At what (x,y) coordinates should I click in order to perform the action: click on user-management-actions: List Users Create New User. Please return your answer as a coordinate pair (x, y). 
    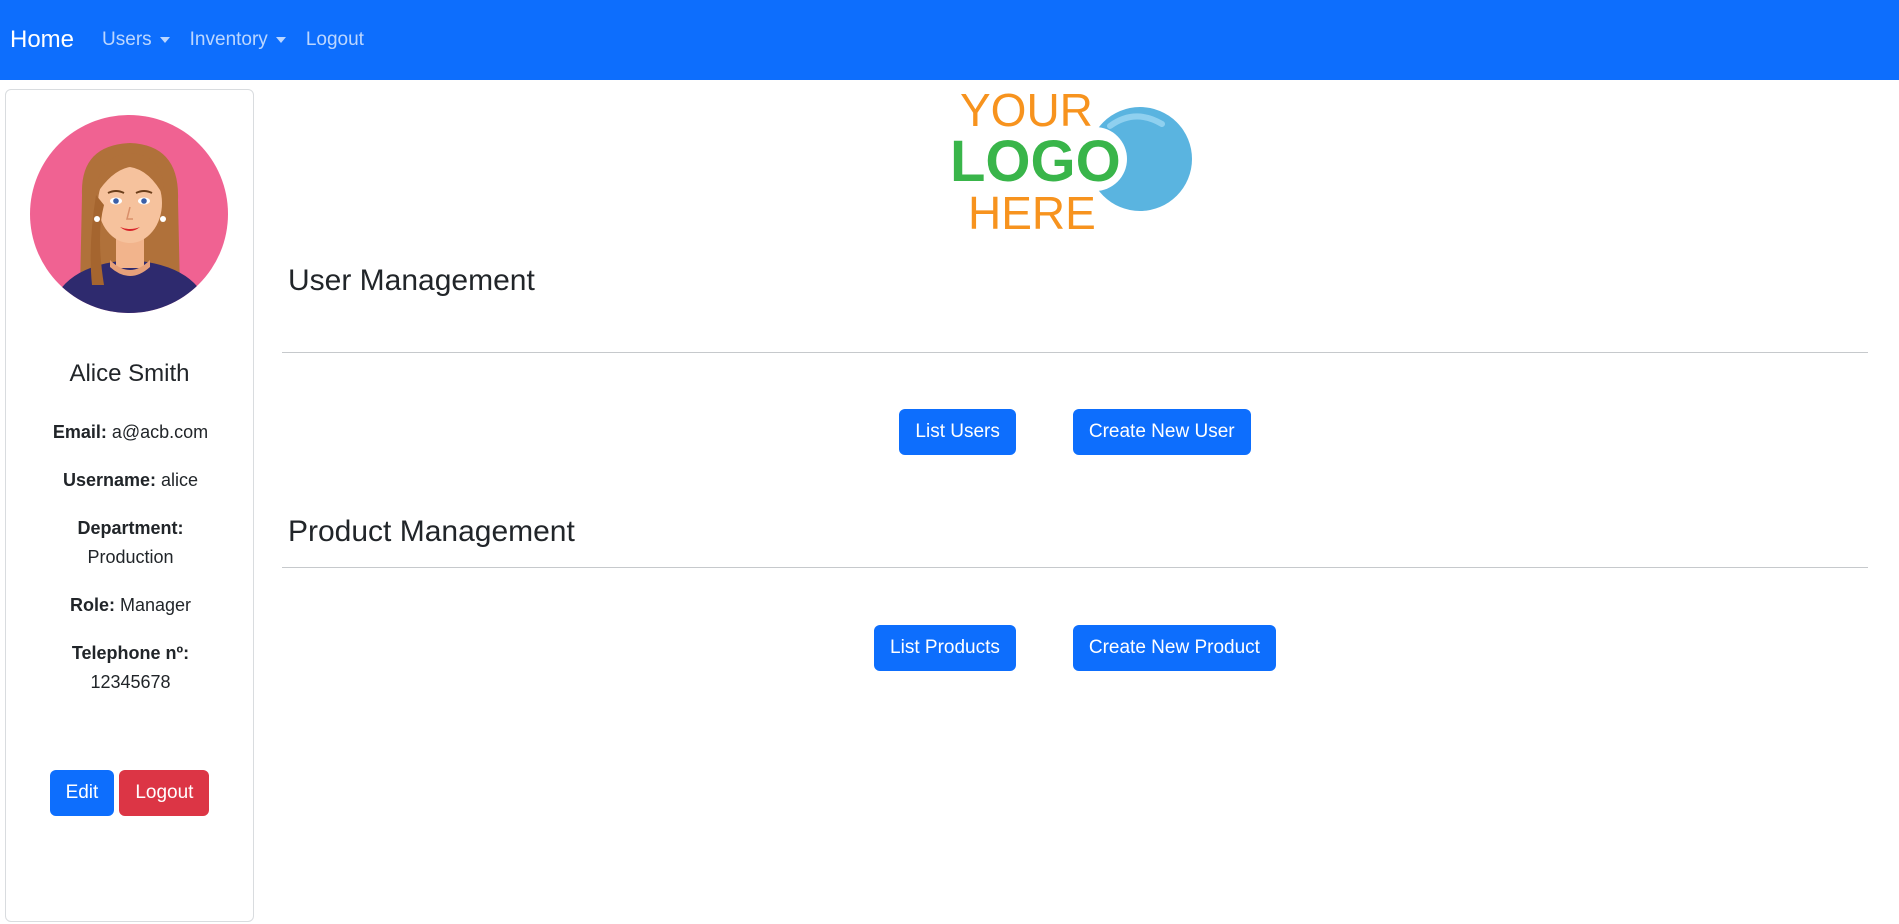
    Looking at the image, I should click on (1075, 432).